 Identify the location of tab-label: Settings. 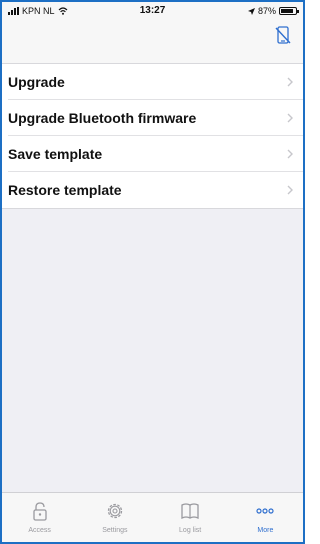
(115, 530).